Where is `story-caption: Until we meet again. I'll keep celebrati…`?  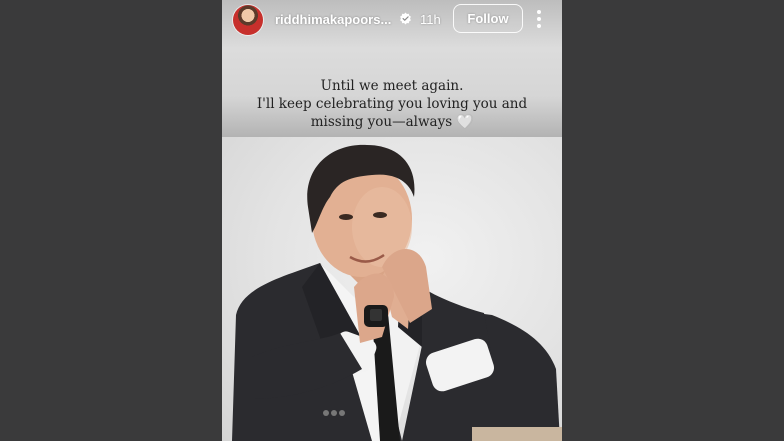
story-caption: Until we meet again. I'll keep celebrati… is located at coordinates (392, 104).